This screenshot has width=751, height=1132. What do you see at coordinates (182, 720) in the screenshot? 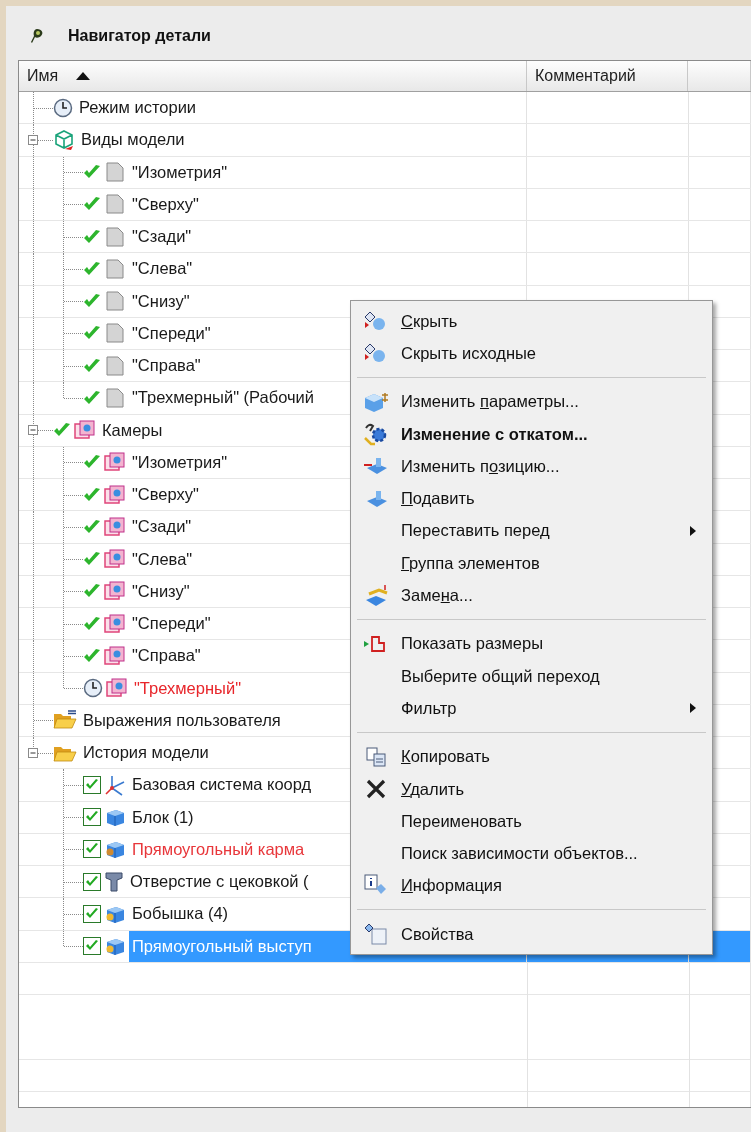
I see `tree-item: Выражения пользователя` at bounding box center [182, 720].